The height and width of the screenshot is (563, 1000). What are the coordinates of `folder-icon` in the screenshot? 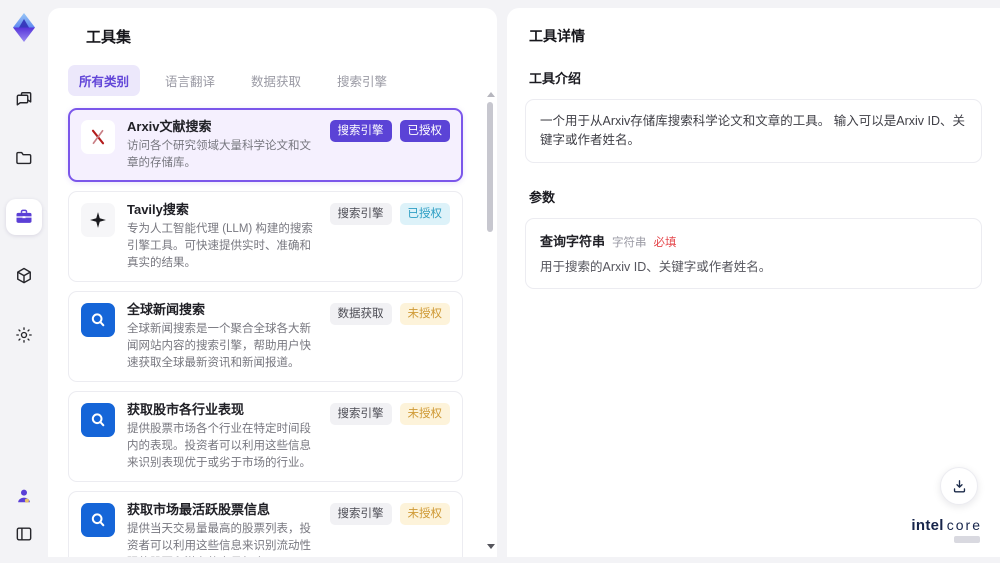 It's located at (24, 158).